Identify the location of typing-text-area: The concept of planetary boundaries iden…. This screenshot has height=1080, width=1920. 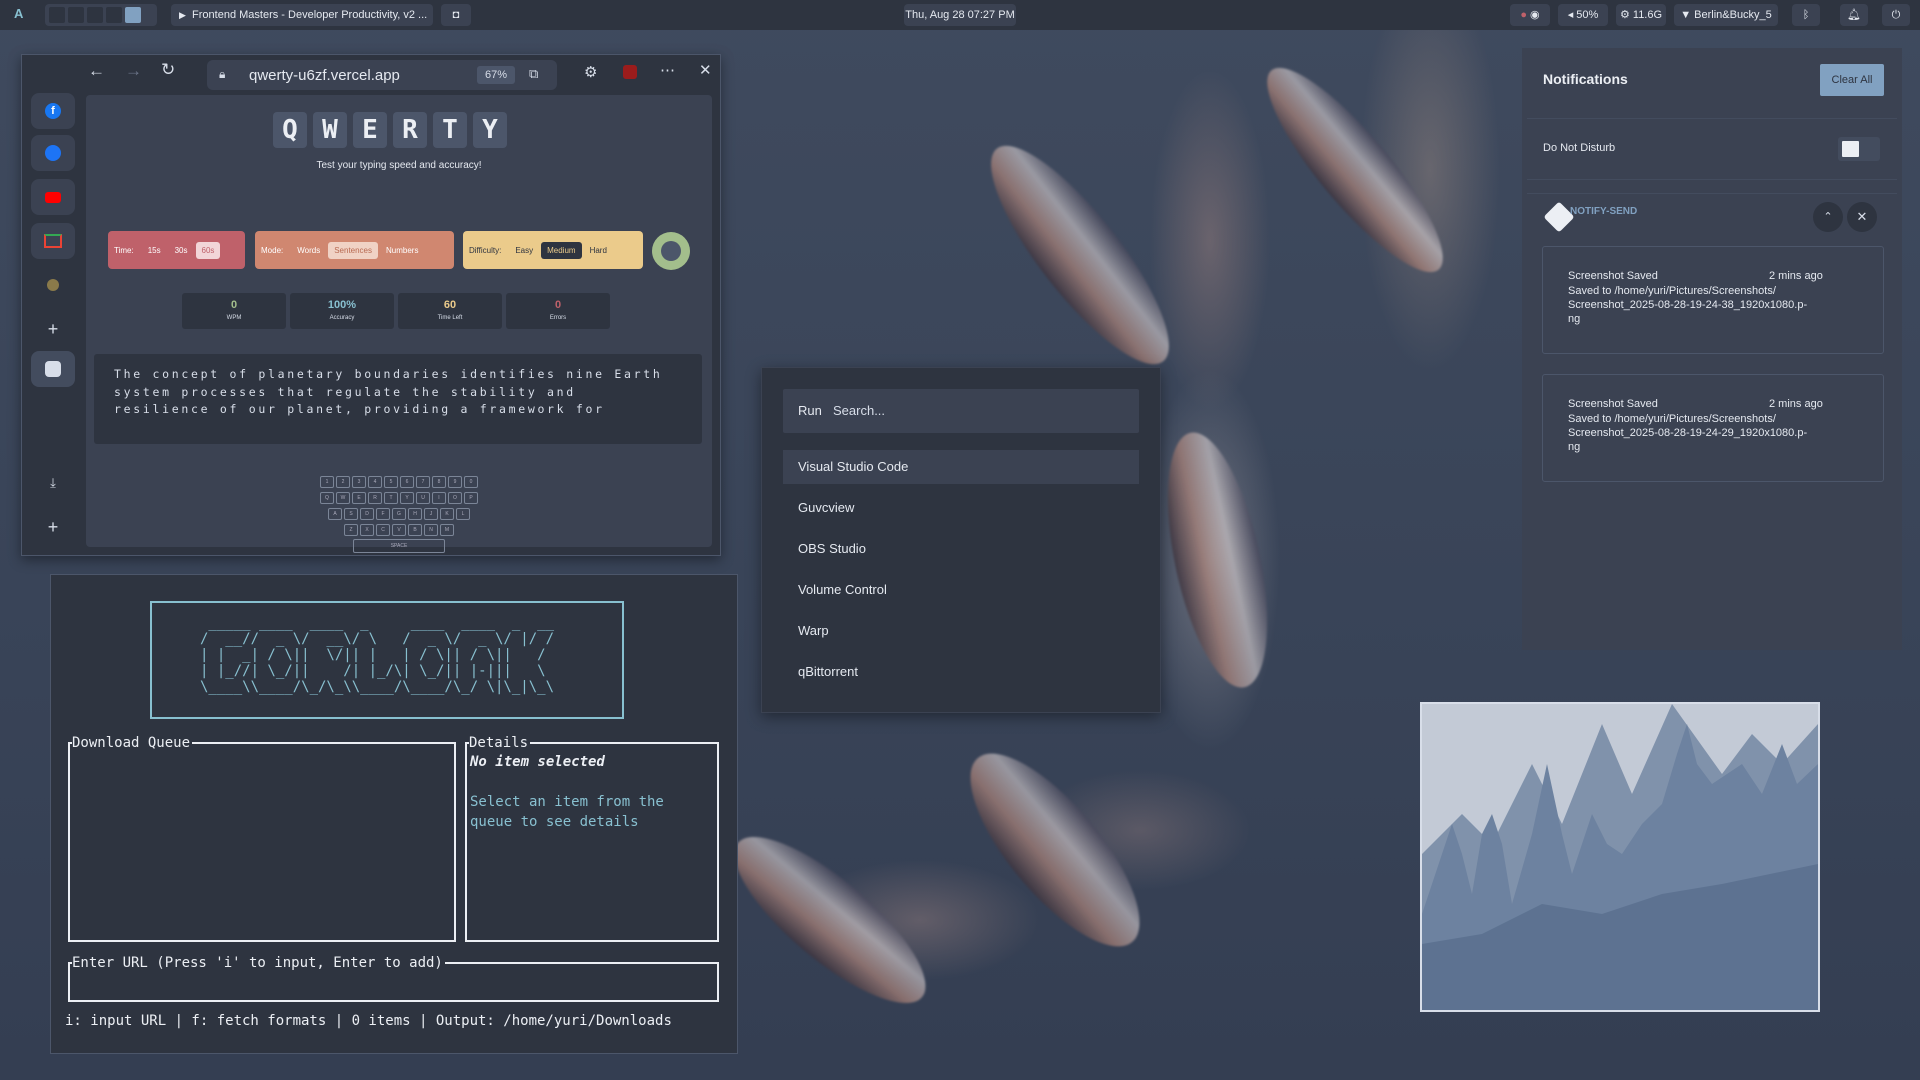
(398, 399).